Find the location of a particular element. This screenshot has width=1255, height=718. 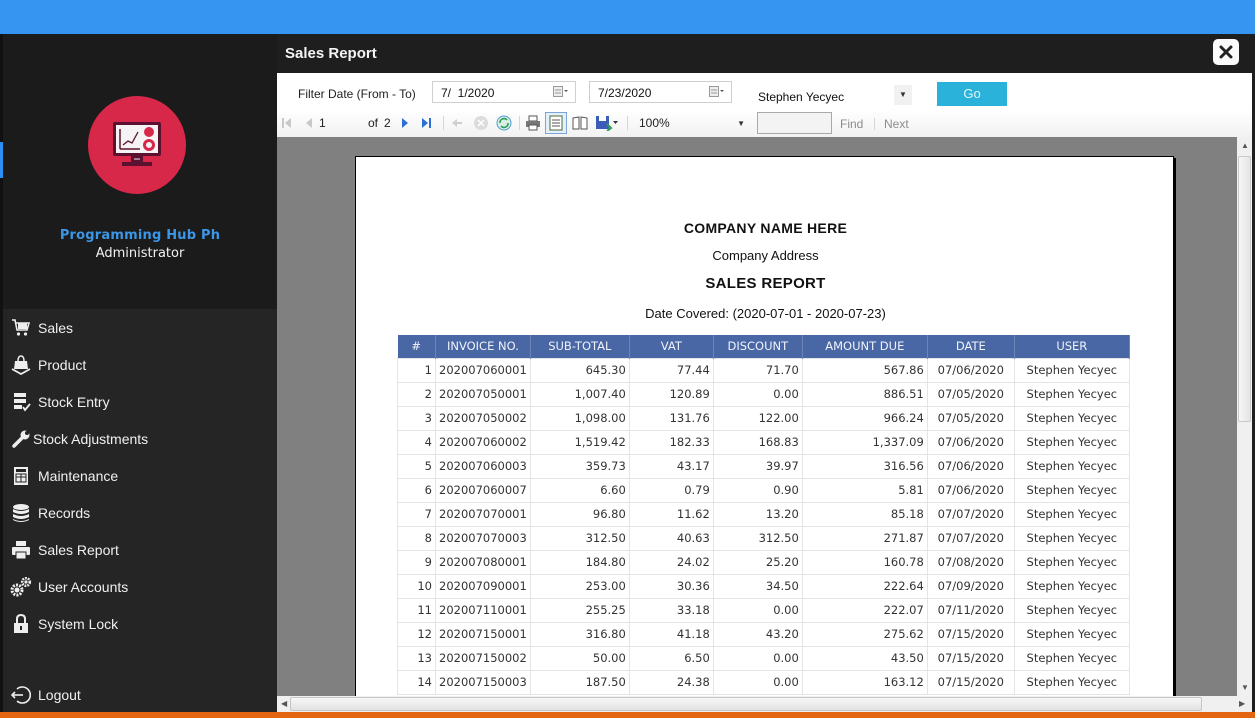

sub-total-cell: 316.80 is located at coordinates (579, 634).